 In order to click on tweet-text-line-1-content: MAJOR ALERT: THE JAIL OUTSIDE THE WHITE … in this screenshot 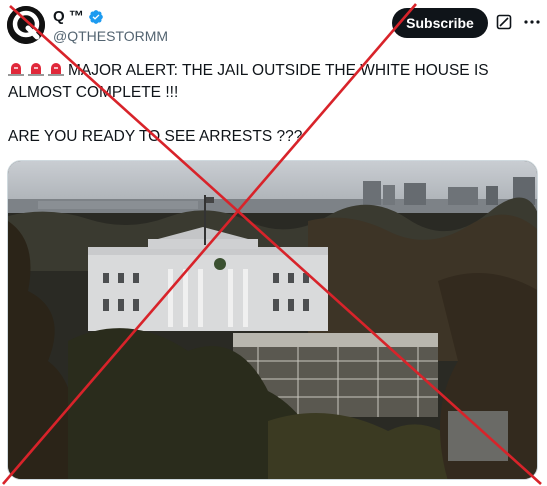, I will do `click(278, 70)`.